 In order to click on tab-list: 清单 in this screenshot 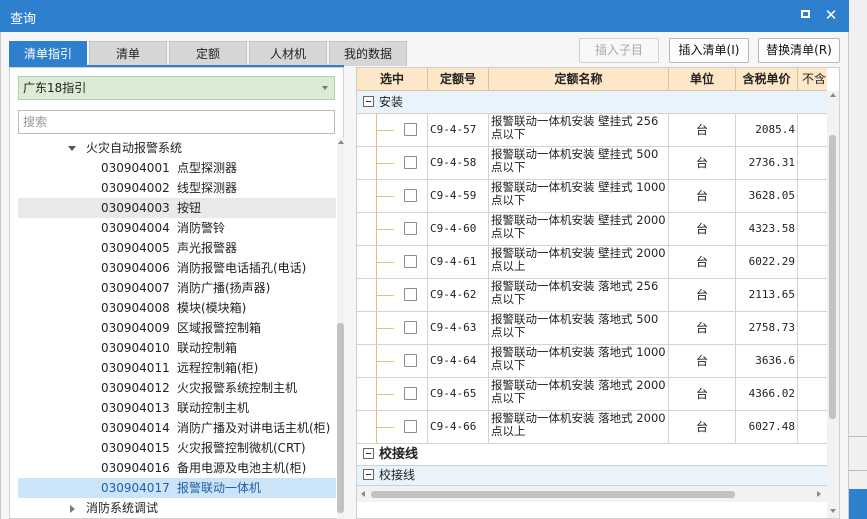, I will do `click(128, 53)`.